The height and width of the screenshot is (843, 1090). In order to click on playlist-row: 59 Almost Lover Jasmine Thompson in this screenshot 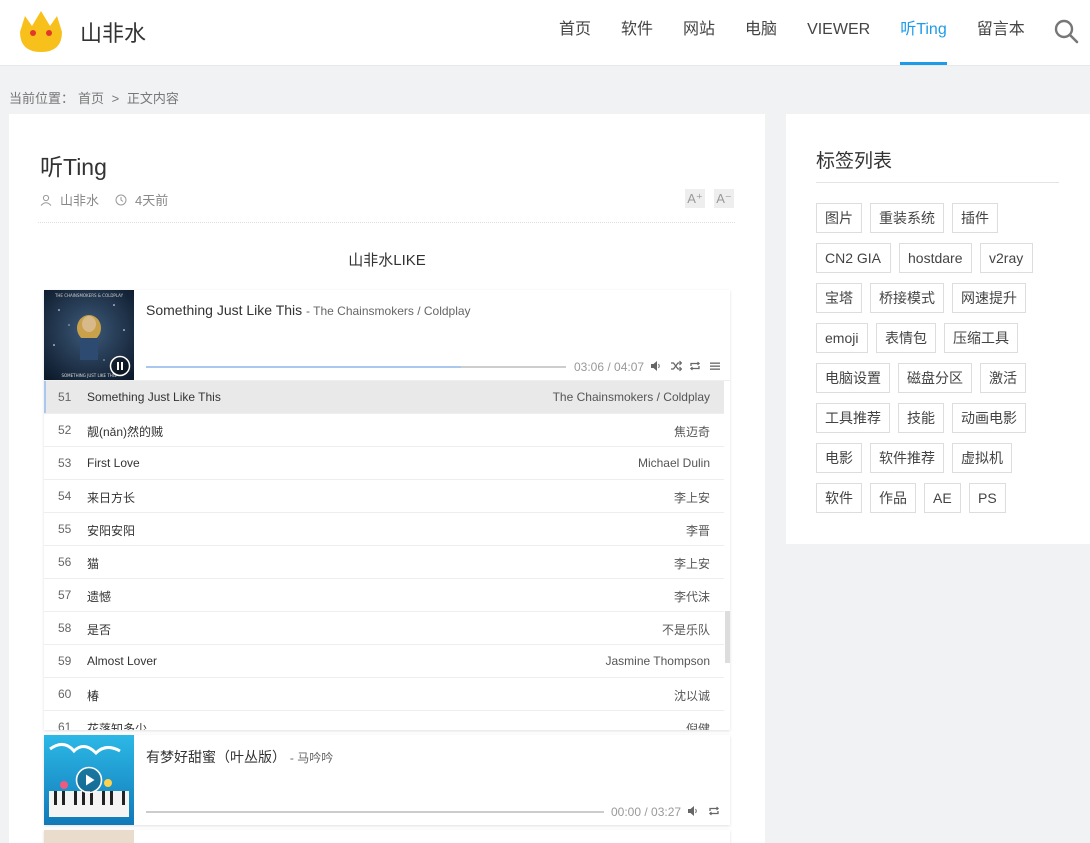, I will do `click(384, 661)`.